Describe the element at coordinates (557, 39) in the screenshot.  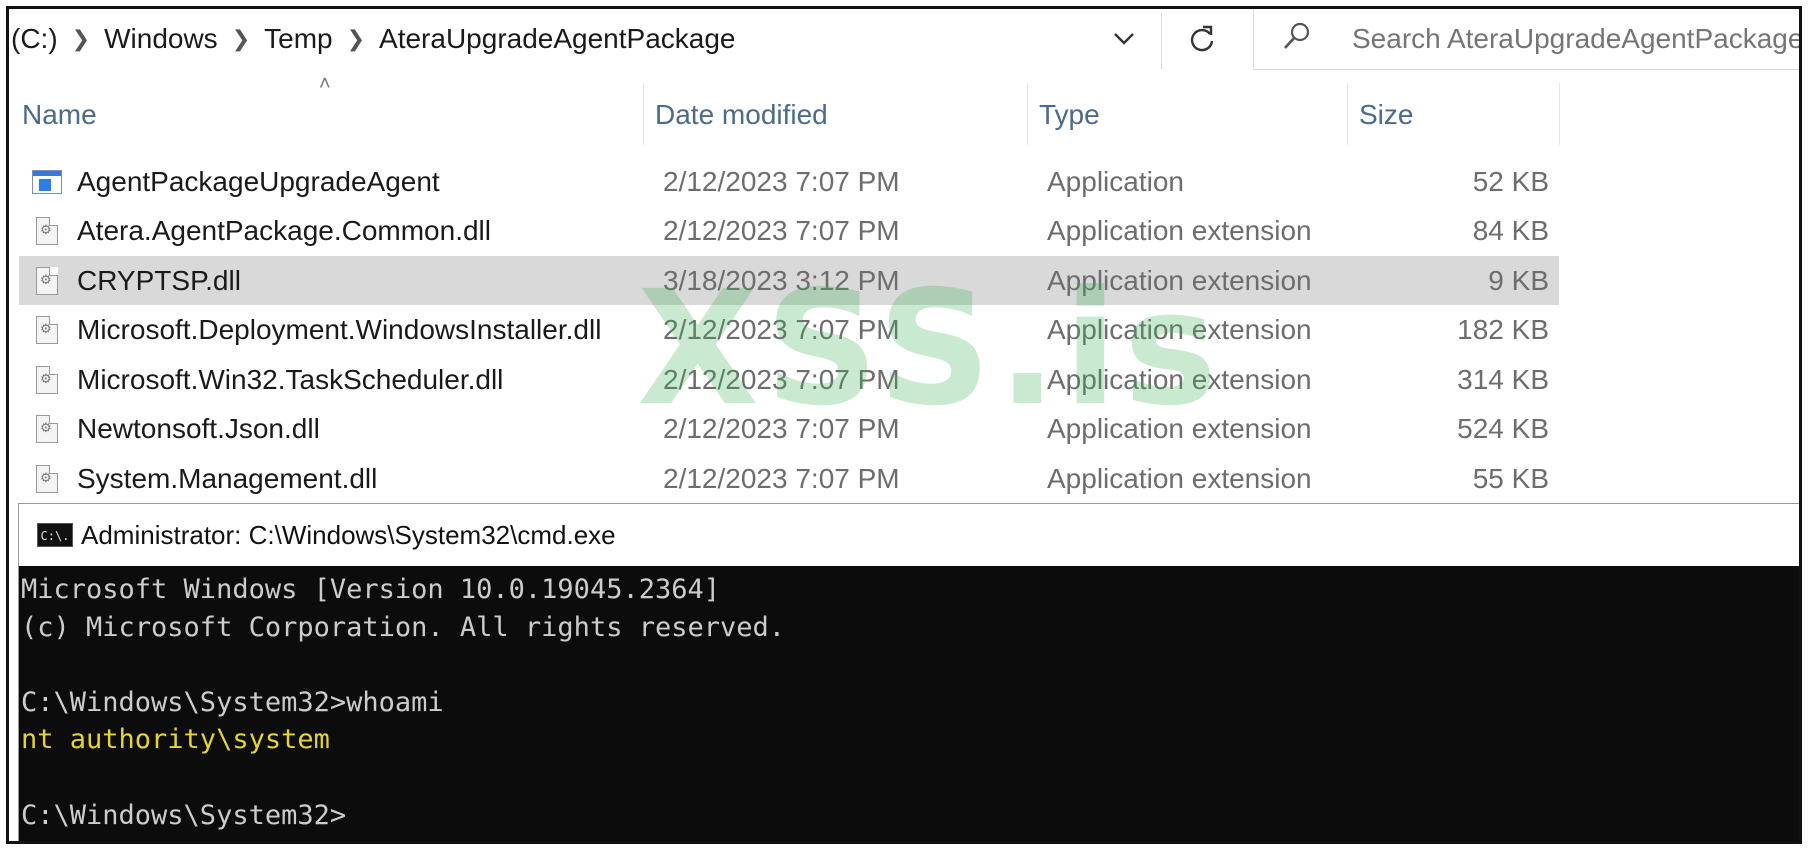
I see `breadcrumb-current-folder: AteraUpgradeAgentPackage` at that location.